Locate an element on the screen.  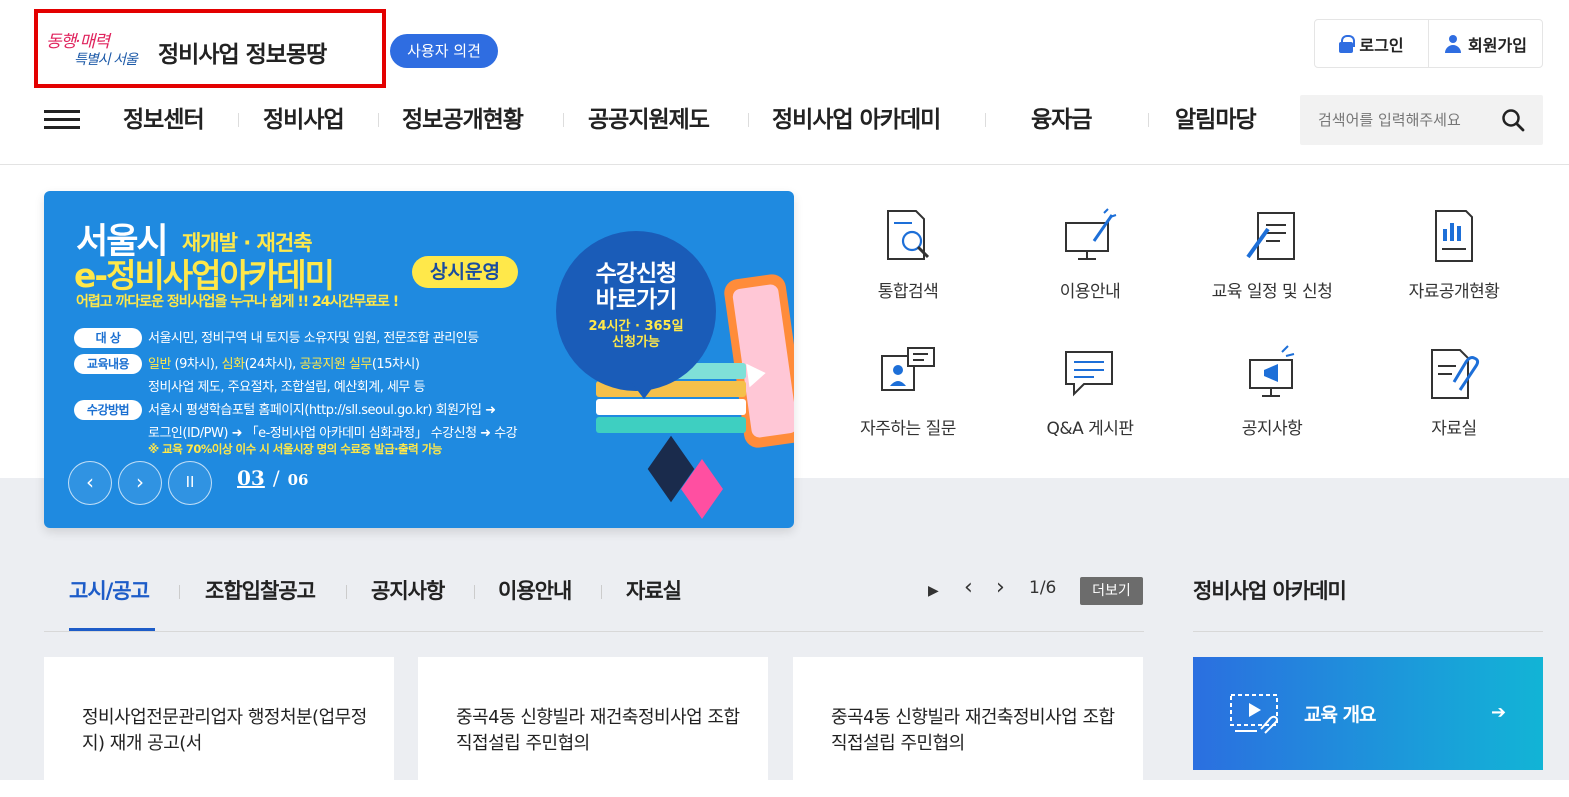
user-icon is located at coordinates (1453, 43).